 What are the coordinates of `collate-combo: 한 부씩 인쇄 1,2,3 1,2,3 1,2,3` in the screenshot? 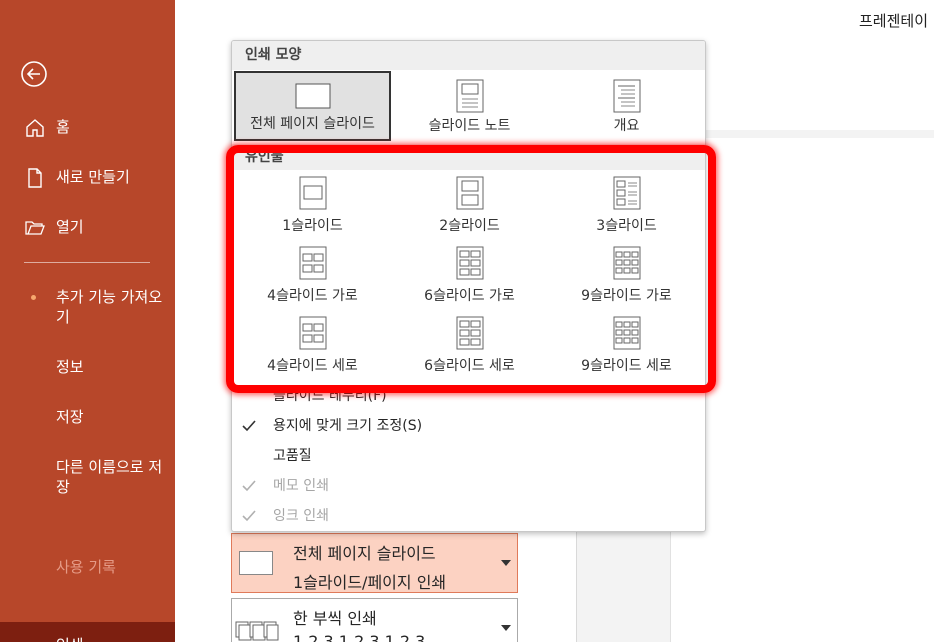 It's located at (374, 620).